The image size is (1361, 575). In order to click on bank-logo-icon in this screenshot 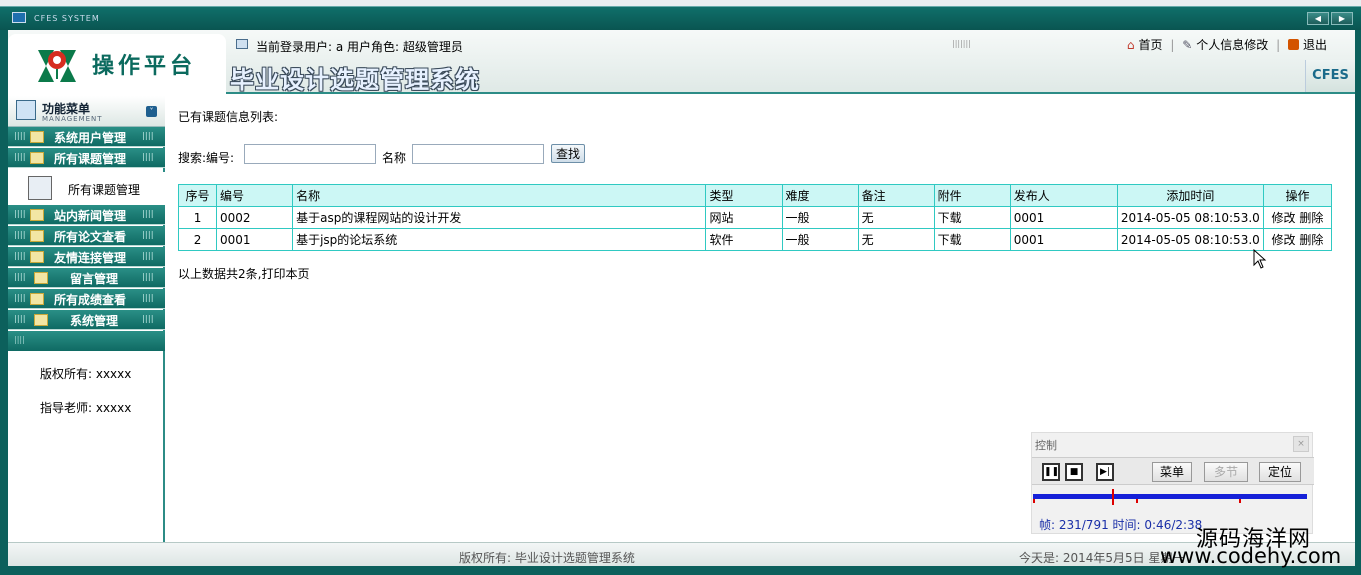, I will do `click(57, 66)`.